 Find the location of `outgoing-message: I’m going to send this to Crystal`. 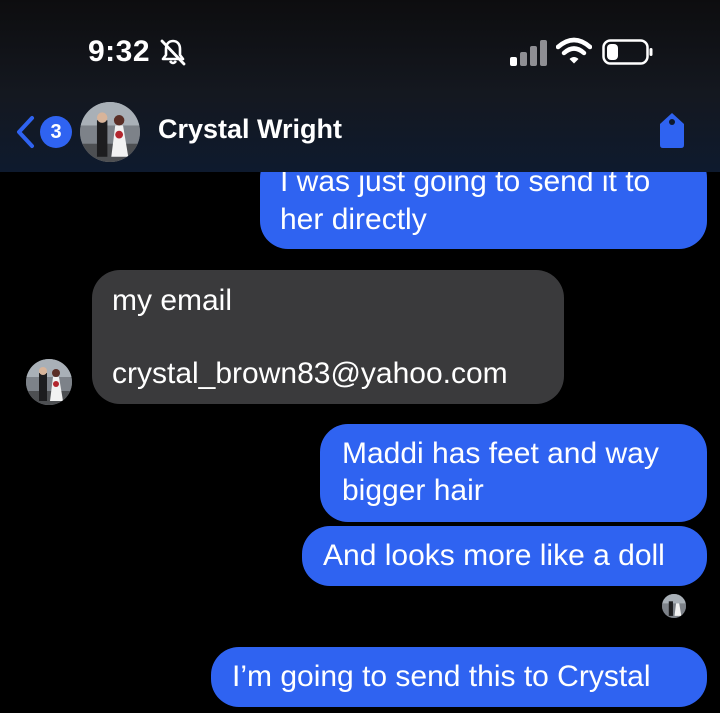

outgoing-message: I’m going to send this to Crystal is located at coordinates (459, 677).